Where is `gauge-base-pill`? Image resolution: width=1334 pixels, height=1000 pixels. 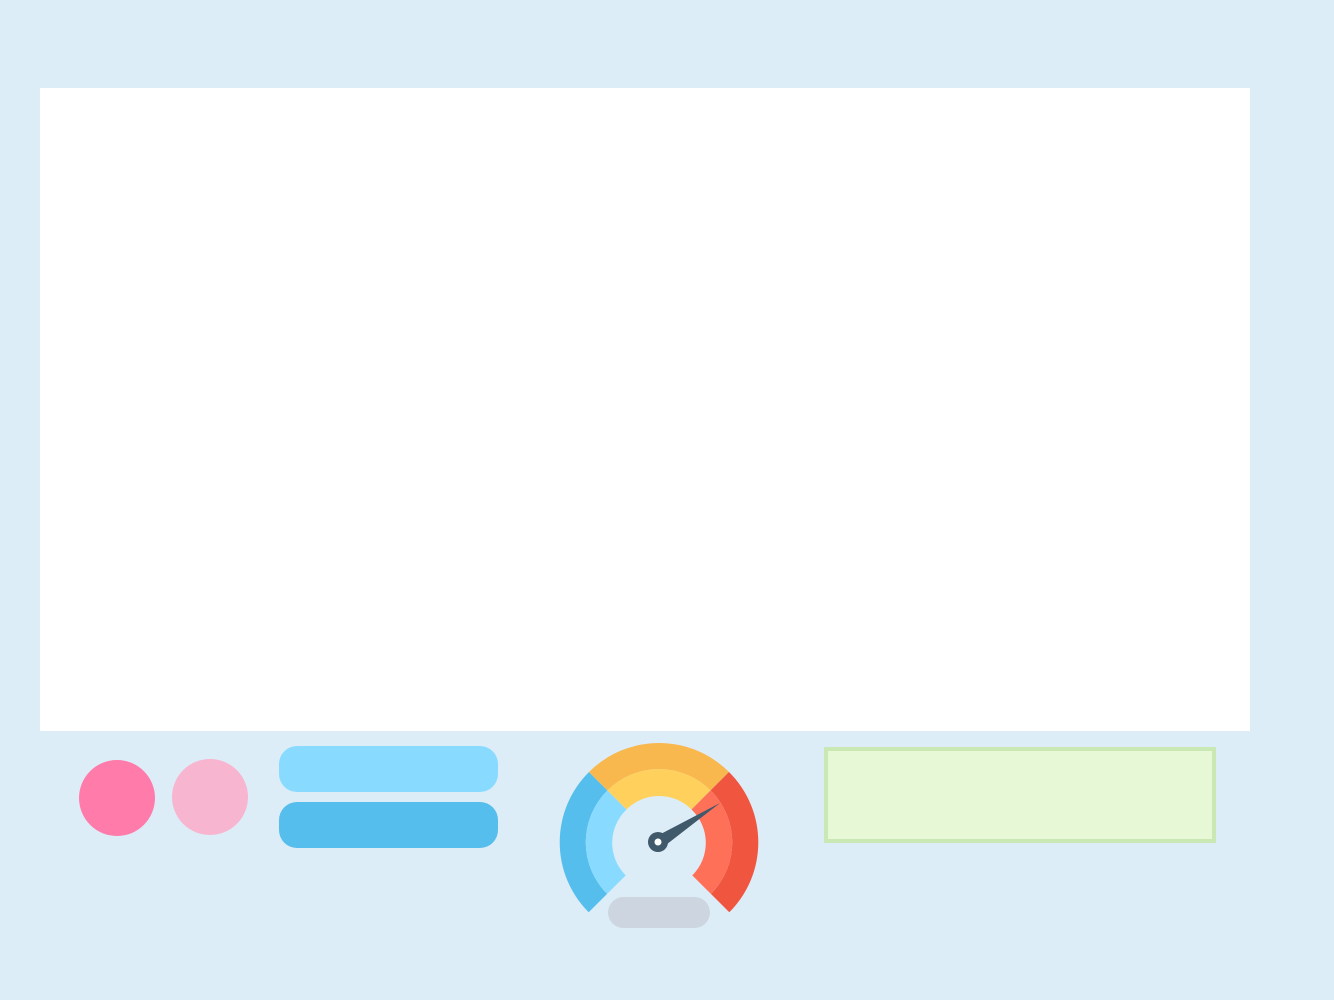
gauge-base-pill is located at coordinates (659, 912).